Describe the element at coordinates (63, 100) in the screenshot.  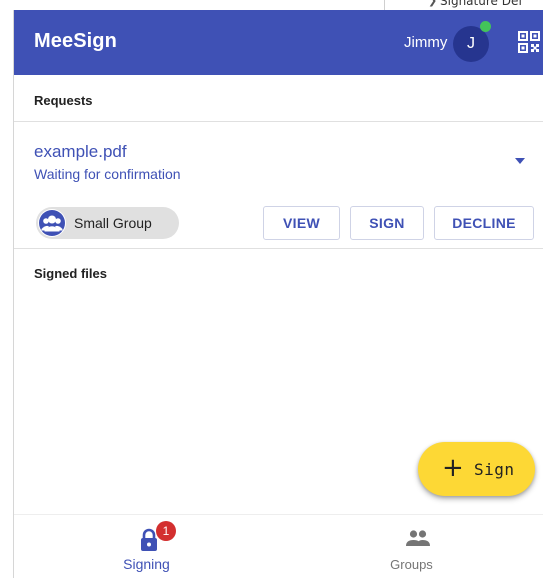
I see `requests-header: Requests` at that location.